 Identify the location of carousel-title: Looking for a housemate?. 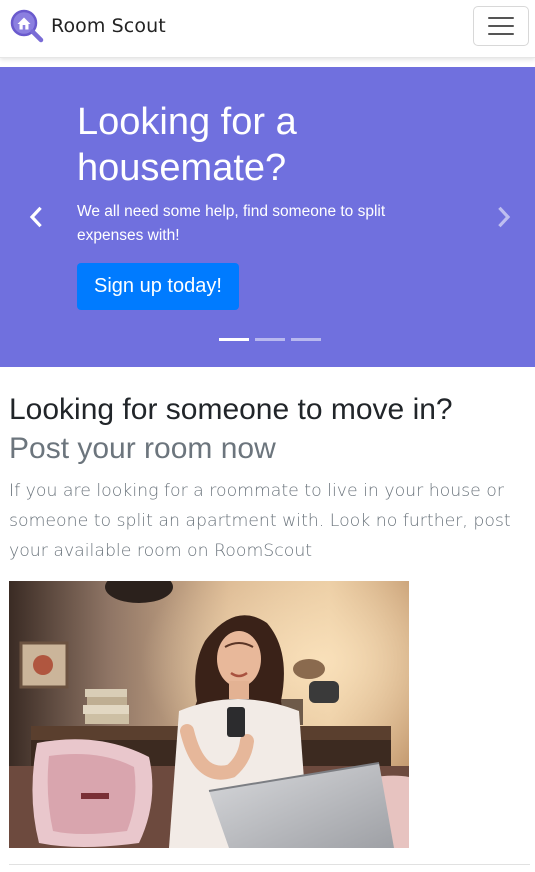
(187, 145).